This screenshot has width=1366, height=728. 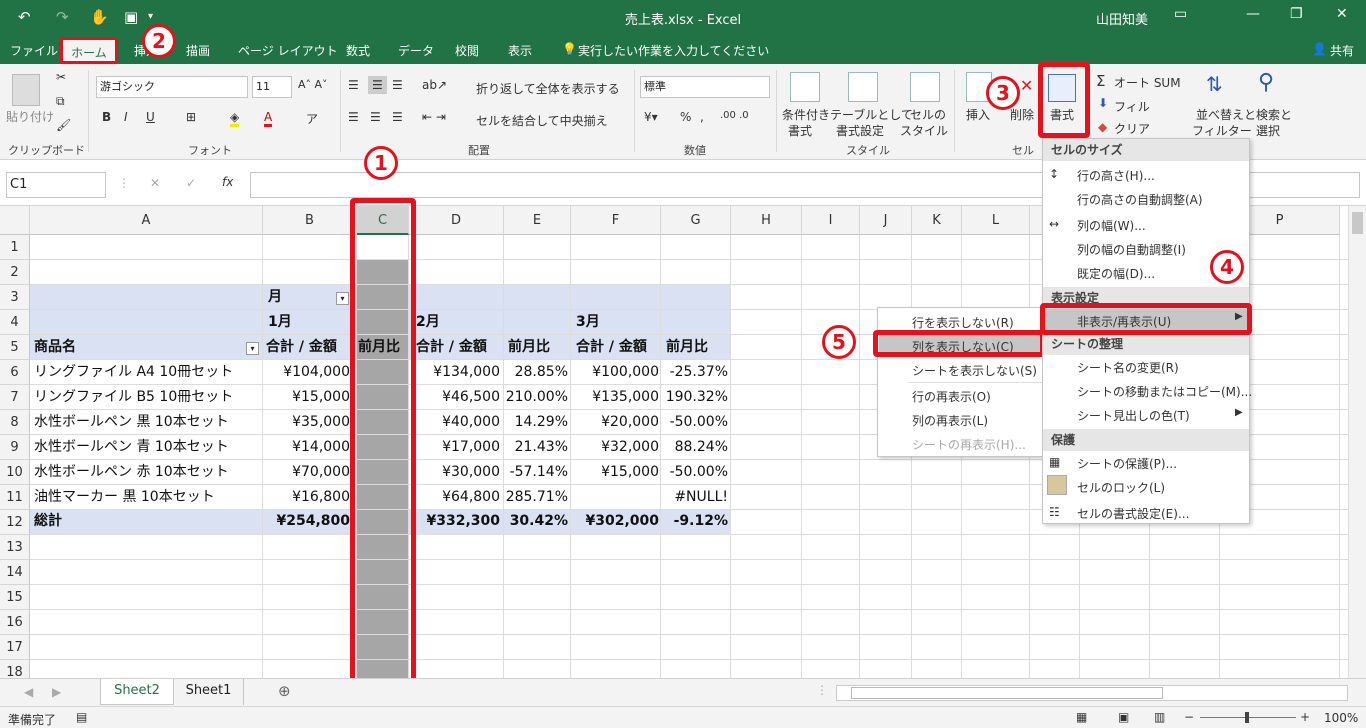 What do you see at coordinates (15, 669) in the screenshot?
I see `row-header: 18` at bounding box center [15, 669].